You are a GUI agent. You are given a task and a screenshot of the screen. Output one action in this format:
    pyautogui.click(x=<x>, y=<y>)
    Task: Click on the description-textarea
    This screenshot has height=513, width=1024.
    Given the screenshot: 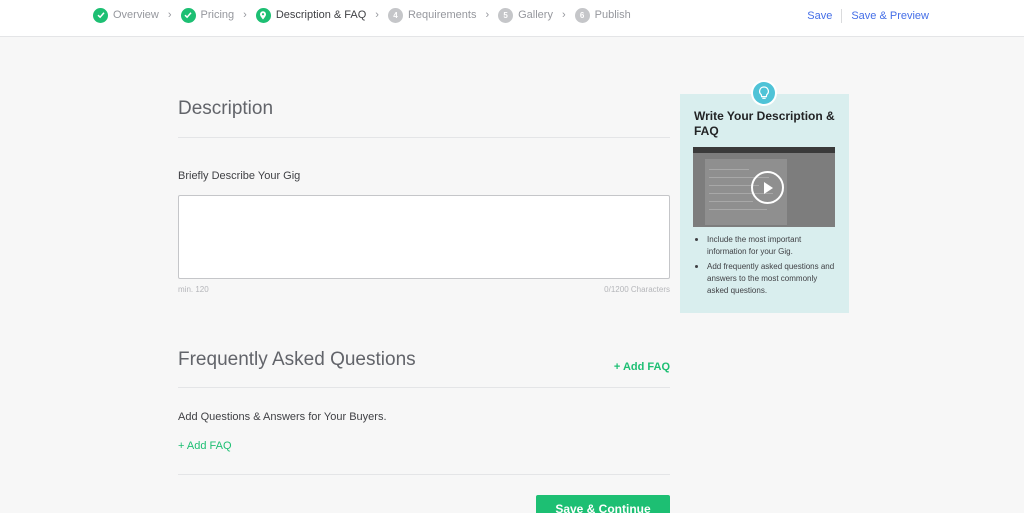 What is the action you would take?
    pyautogui.click(x=424, y=237)
    